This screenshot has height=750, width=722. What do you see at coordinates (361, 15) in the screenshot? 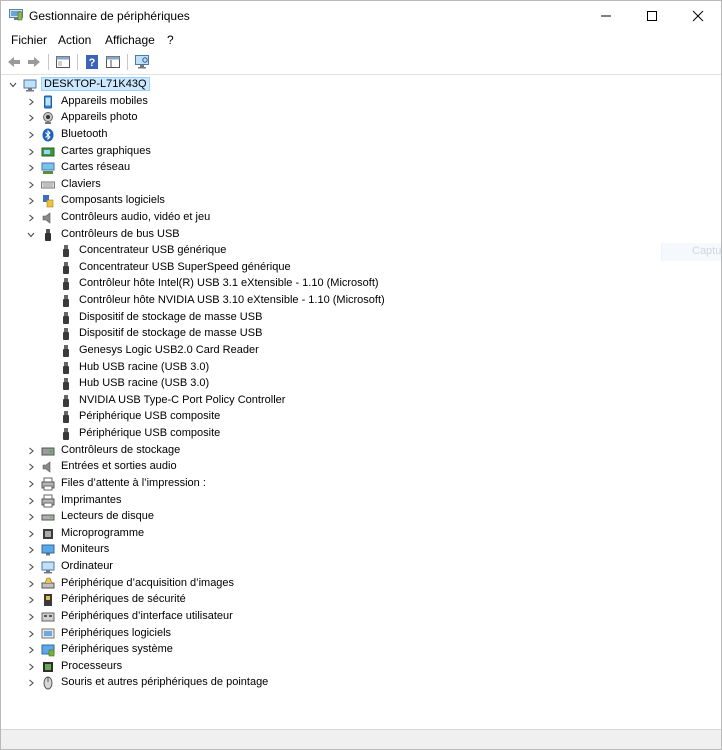
I see `title-bar: Gestionnaire de périphériques` at bounding box center [361, 15].